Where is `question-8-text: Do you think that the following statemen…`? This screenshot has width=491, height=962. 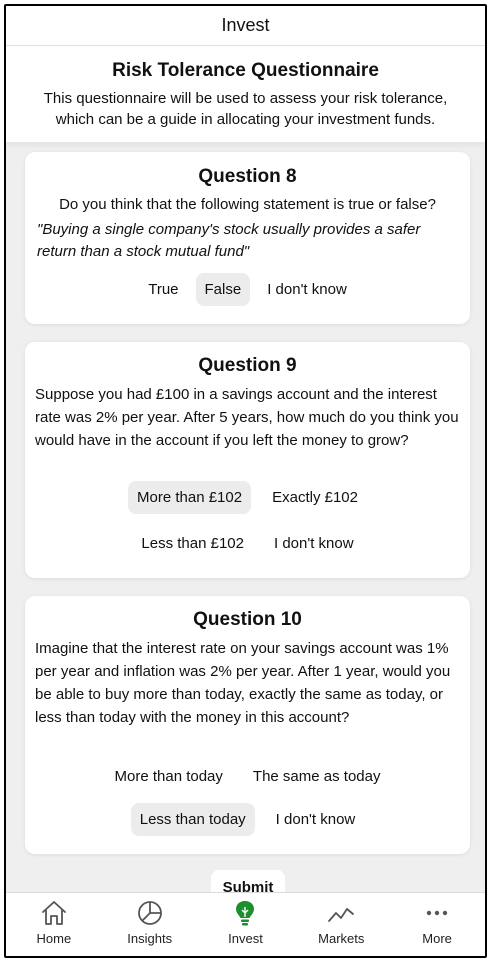 question-8-text: Do you think that the following statemen… is located at coordinates (247, 204).